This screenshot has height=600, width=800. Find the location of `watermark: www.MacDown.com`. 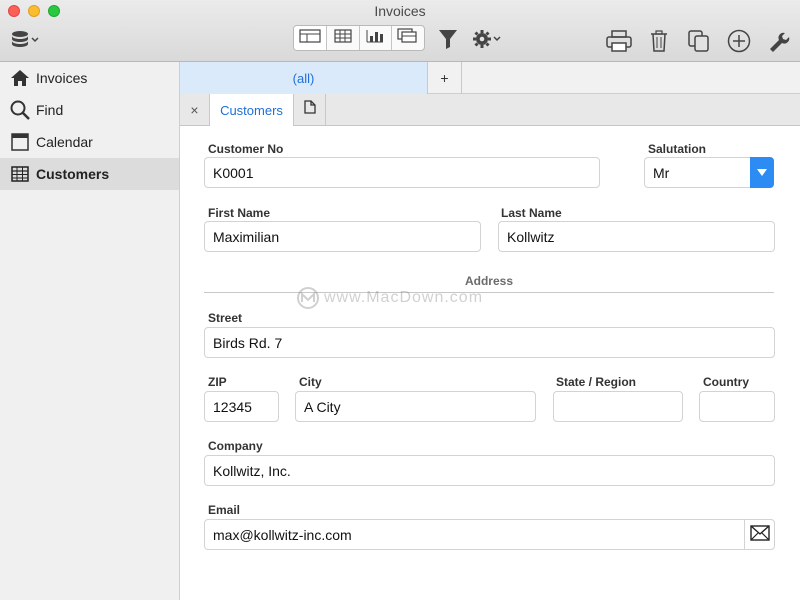

watermark: www.MacDown.com is located at coordinates (389, 298).